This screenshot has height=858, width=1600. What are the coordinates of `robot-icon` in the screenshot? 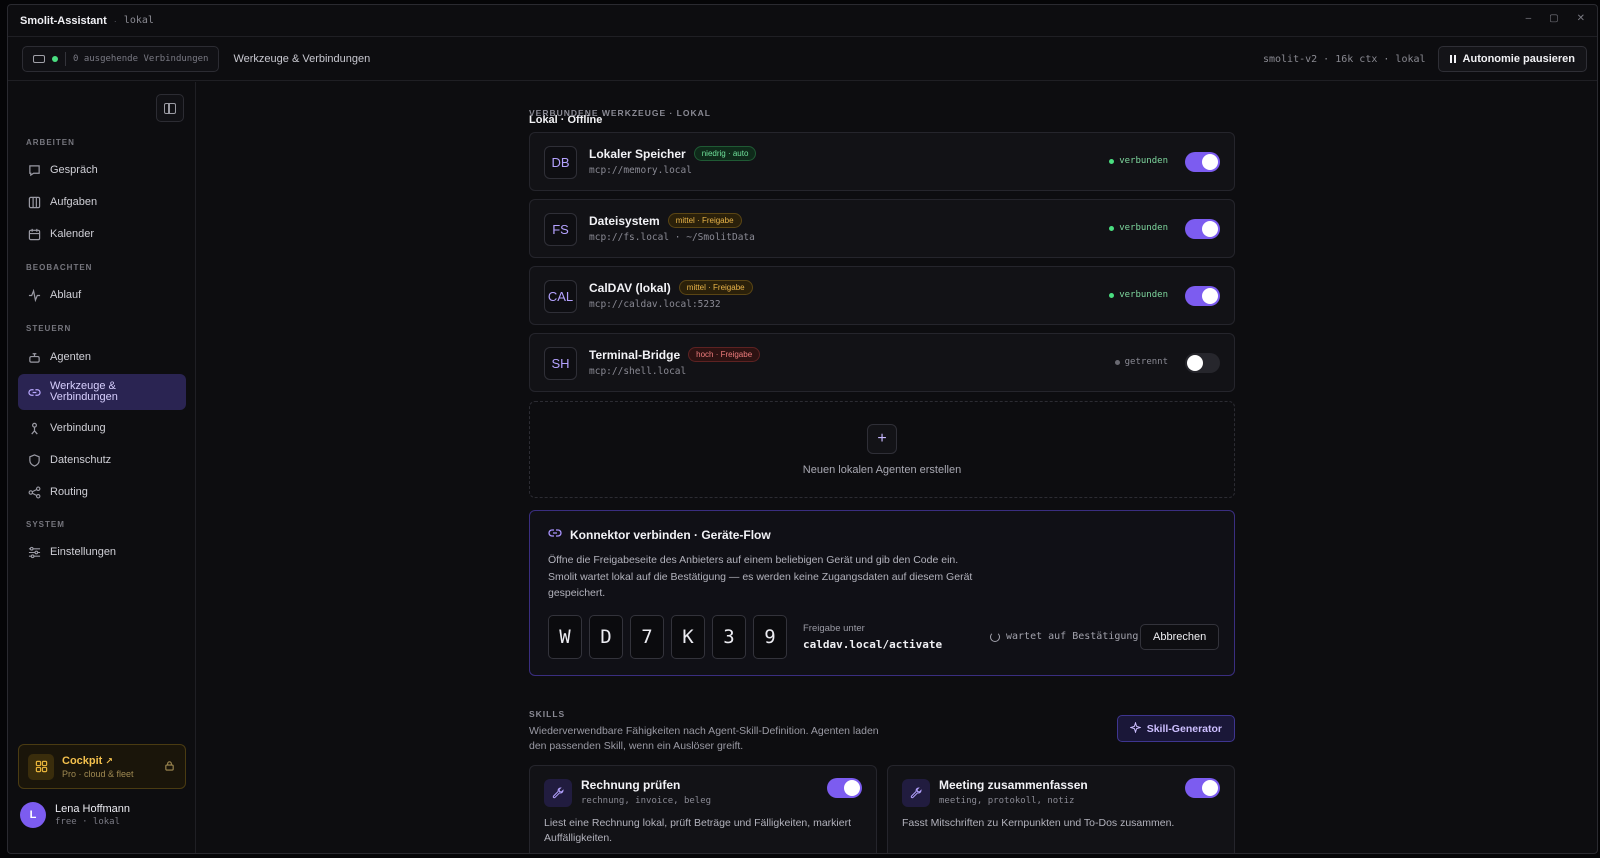 It's located at (34, 357).